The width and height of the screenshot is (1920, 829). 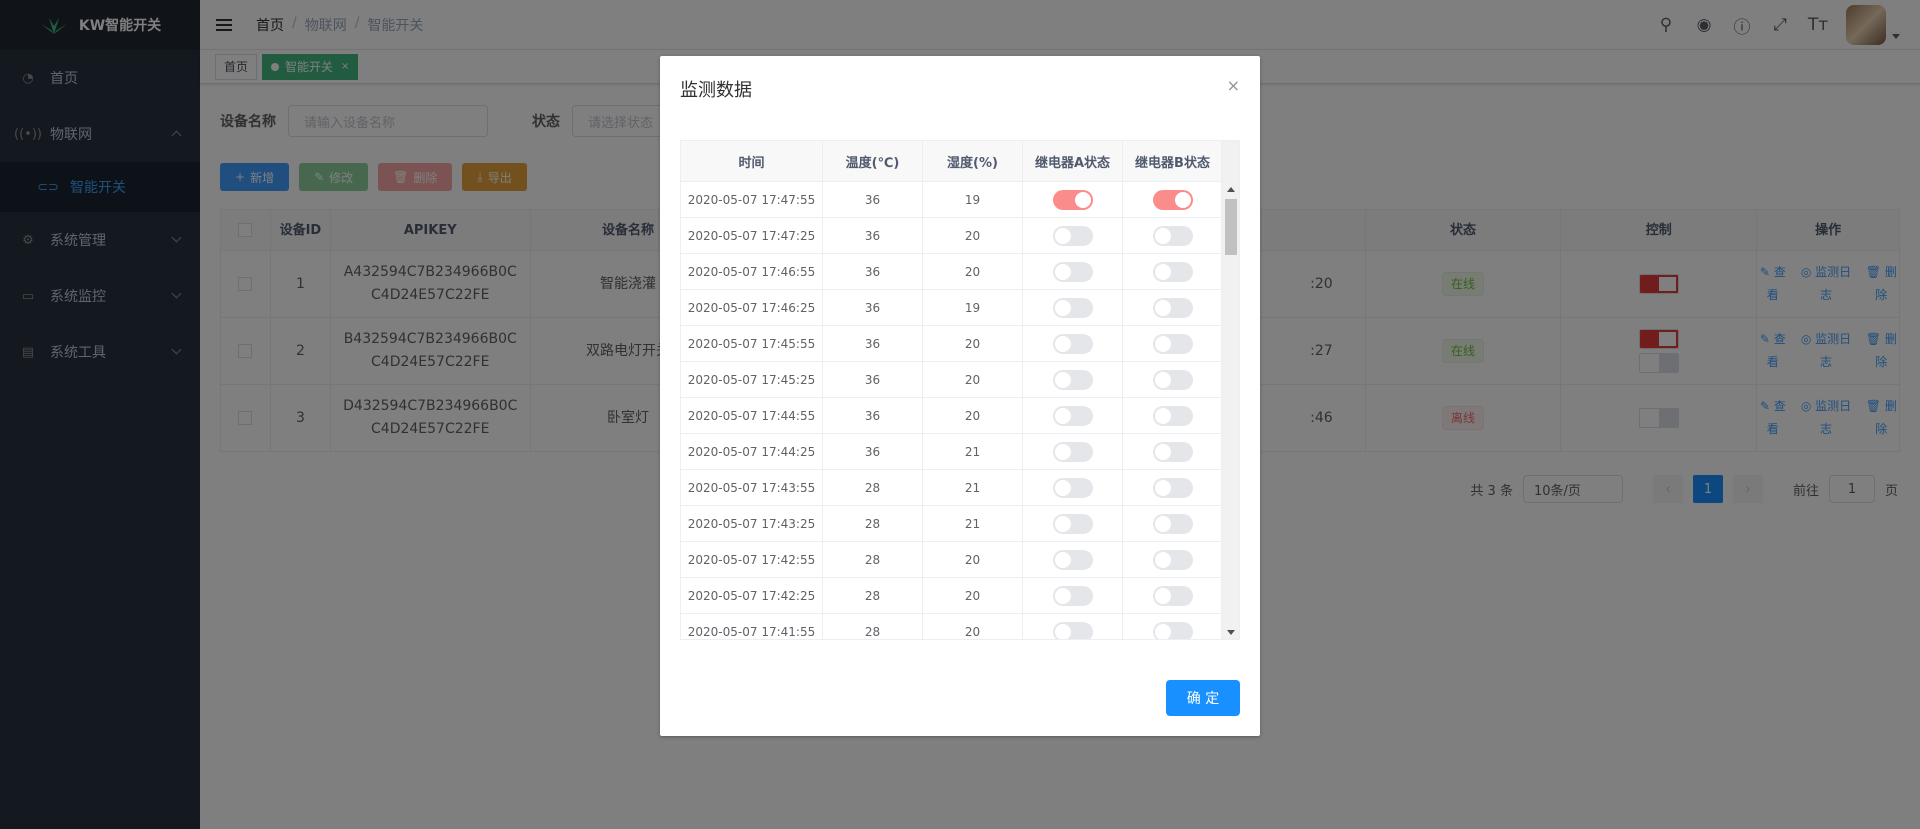 I want to click on table-row: 2020-05-07 17:47:25 36 20, so click(x=960, y=235).